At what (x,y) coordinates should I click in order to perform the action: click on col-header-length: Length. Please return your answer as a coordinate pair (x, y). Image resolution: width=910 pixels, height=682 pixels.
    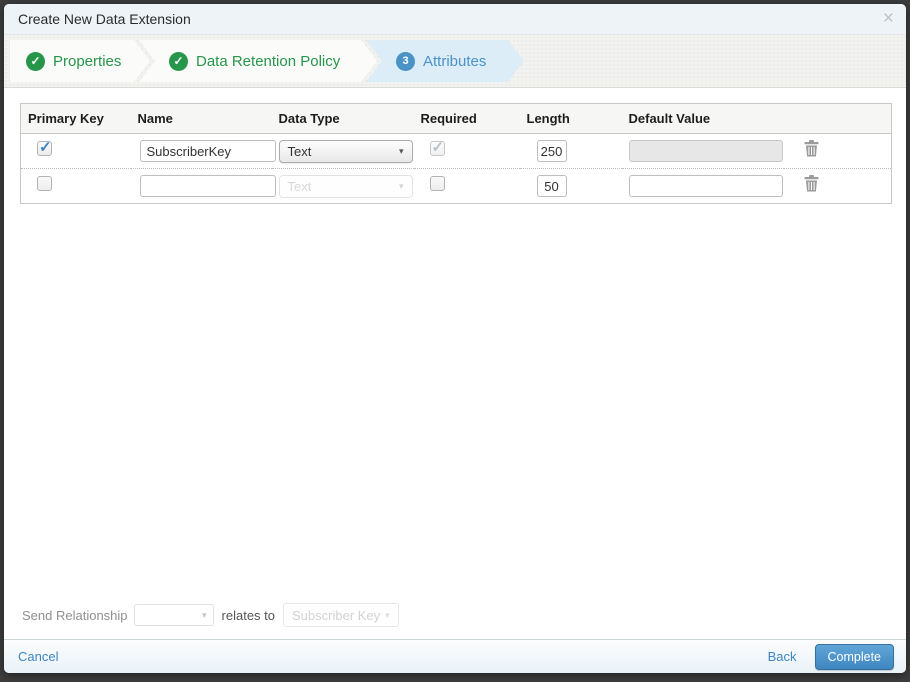
    Looking at the image, I should click on (570, 118).